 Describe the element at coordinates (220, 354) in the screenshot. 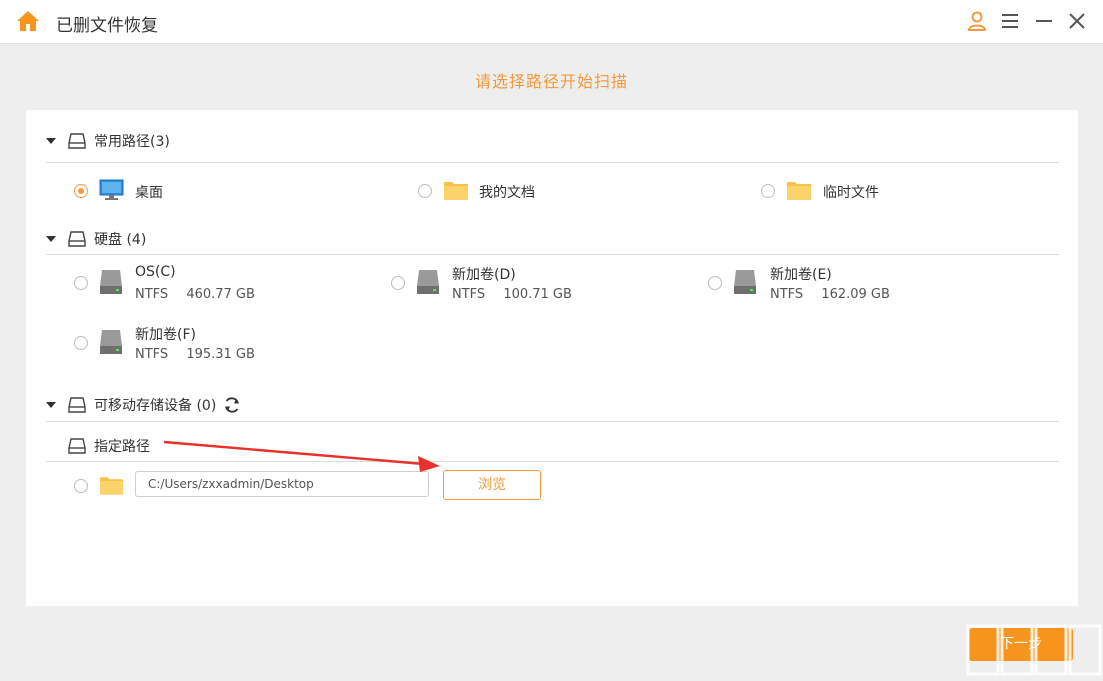

I see `disk-size: 195.31 GB` at that location.